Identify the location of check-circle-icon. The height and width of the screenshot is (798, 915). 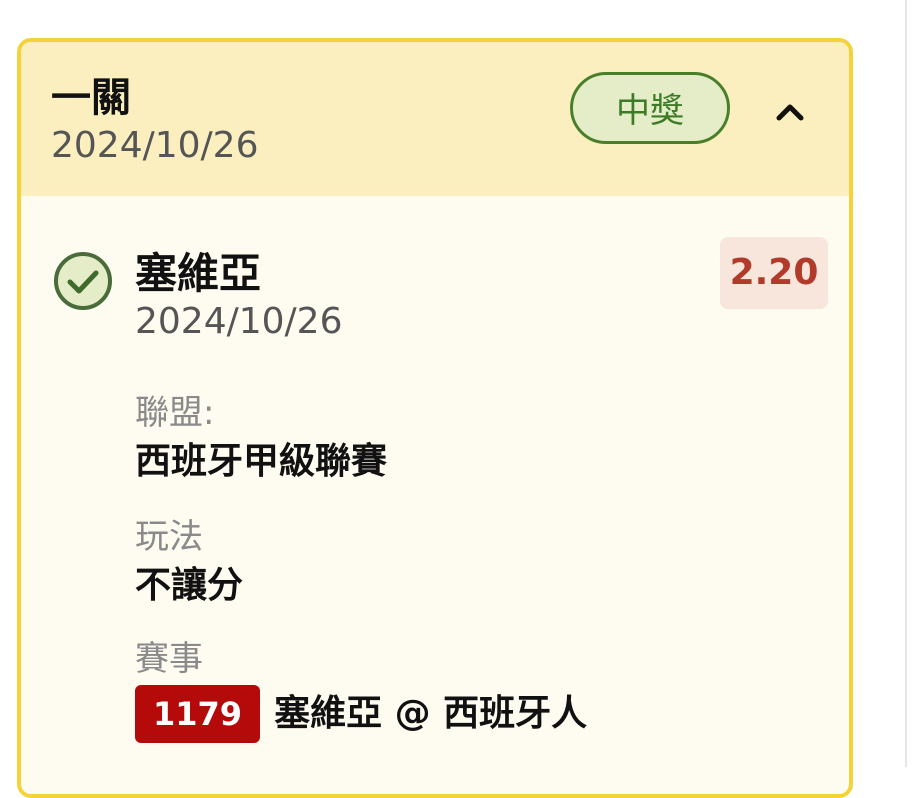
(83, 281).